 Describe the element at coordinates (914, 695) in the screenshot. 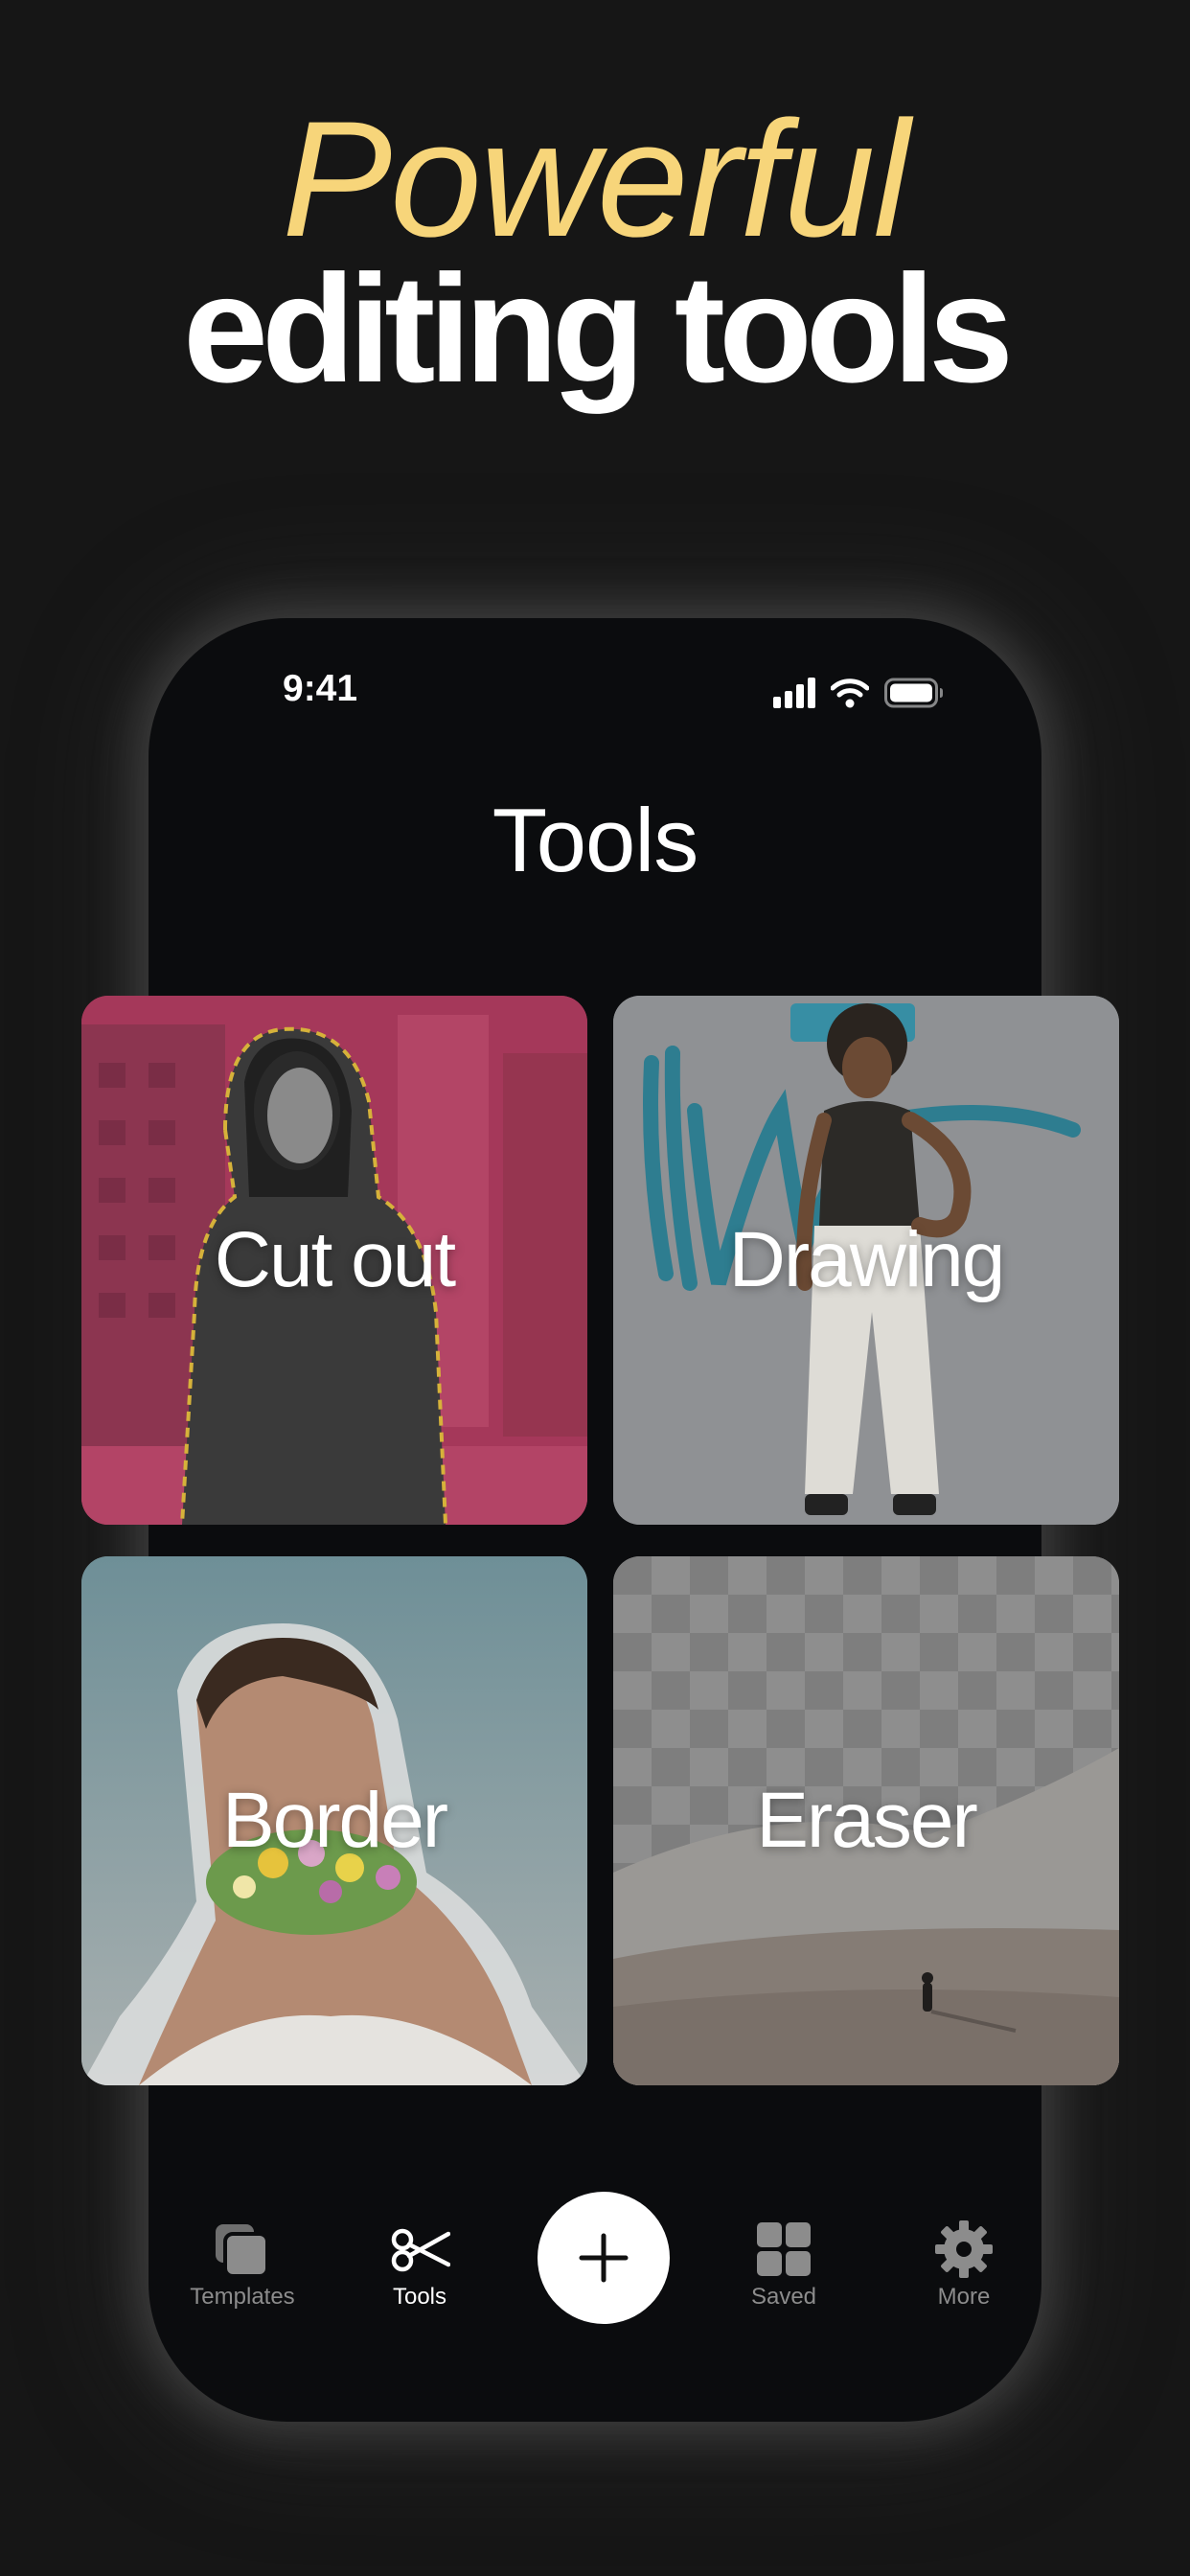

I see `battery-icon` at that location.